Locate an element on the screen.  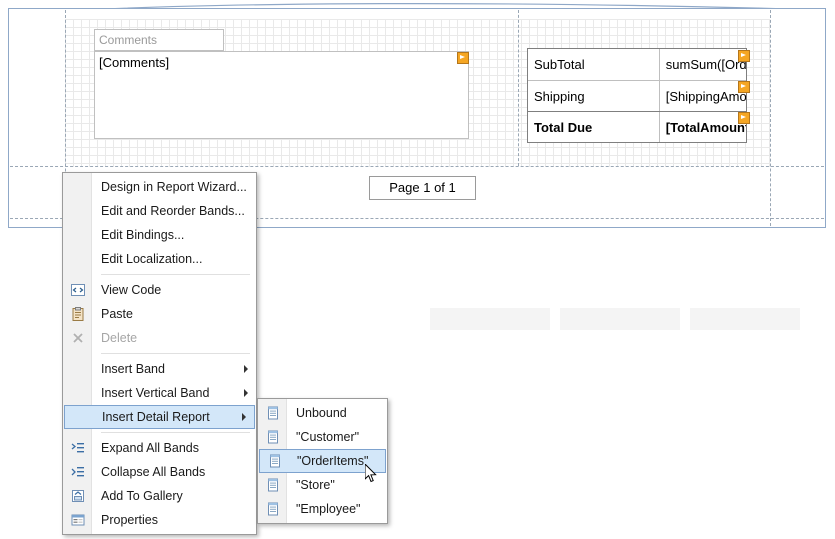
menu-item-label: View Code is located at coordinates (131, 290).